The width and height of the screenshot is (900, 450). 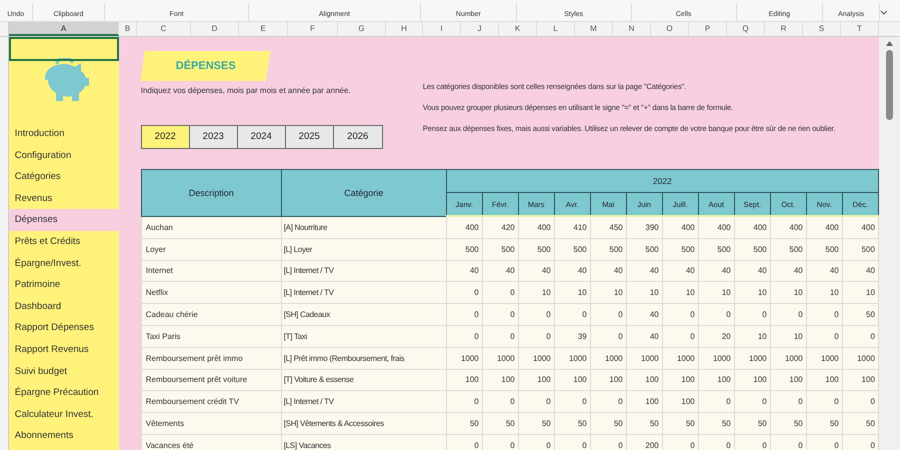 I want to click on sidebar-item: Épargne/Invest., so click(x=63, y=263).